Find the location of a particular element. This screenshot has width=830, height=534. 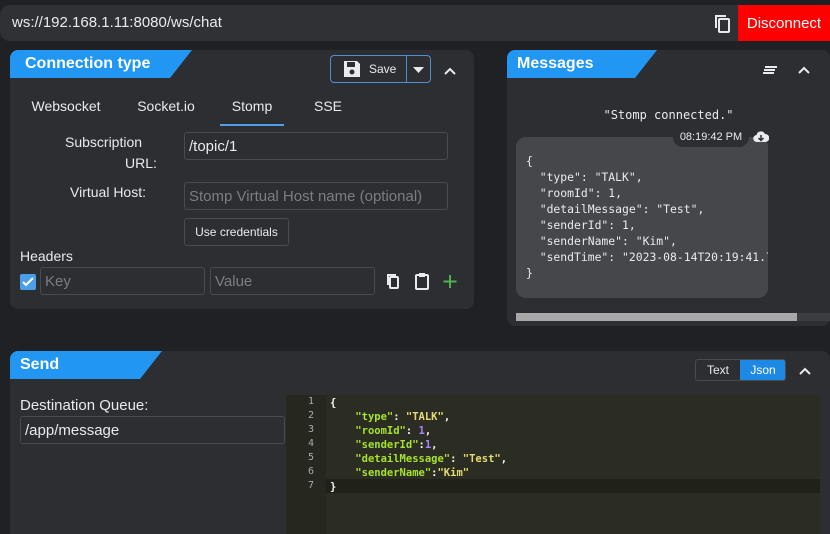

tab-stomp: Stomp is located at coordinates (252, 112).